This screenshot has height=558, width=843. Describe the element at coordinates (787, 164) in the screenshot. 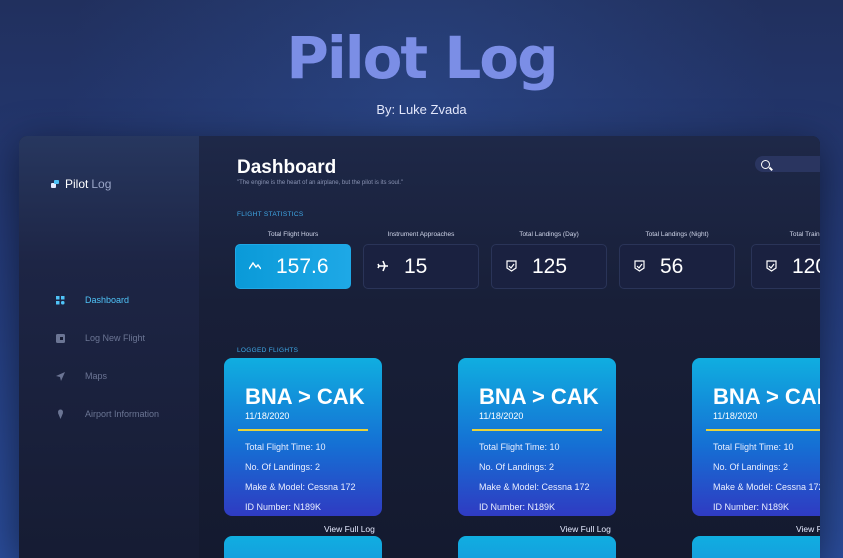

I see `search-input` at that location.